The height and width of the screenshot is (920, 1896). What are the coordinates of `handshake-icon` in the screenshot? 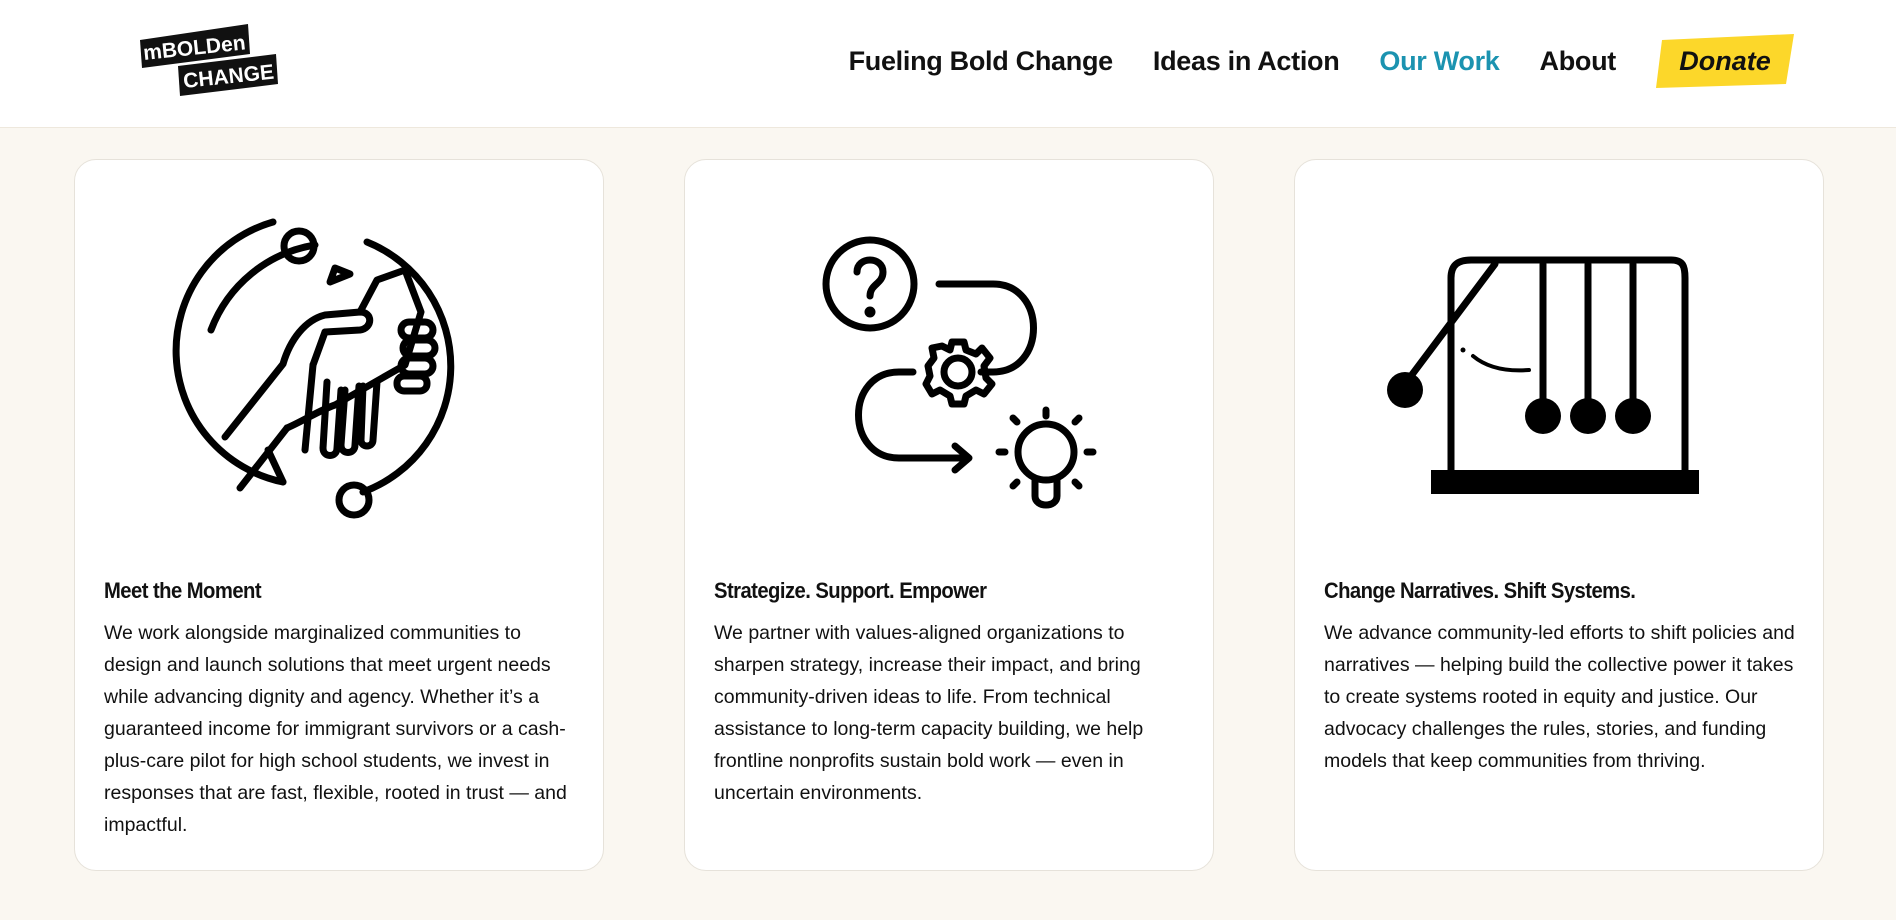 It's located at (313, 368).